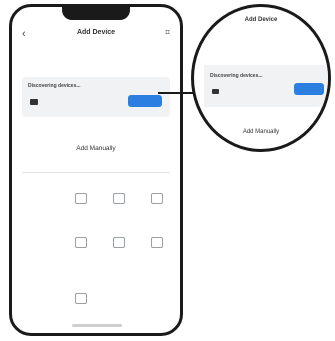  Describe the element at coordinates (145, 101) in the screenshot. I see `go-add-button` at that location.